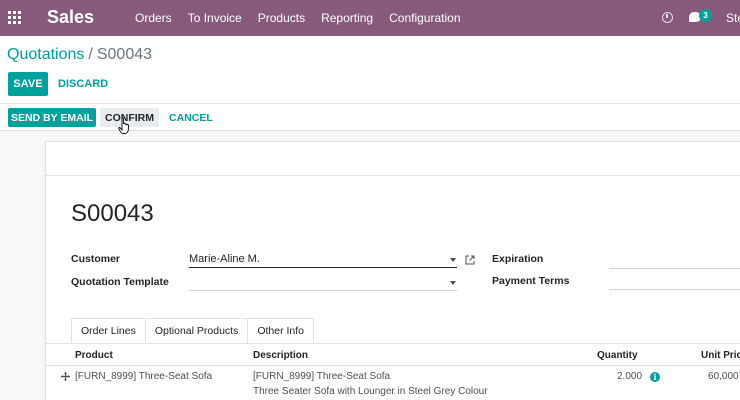 The height and width of the screenshot is (400, 740). What do you see at coordinates (323, 283) in the screenshot?
I see `quotation-template-field` at bounding box center [323, 283].